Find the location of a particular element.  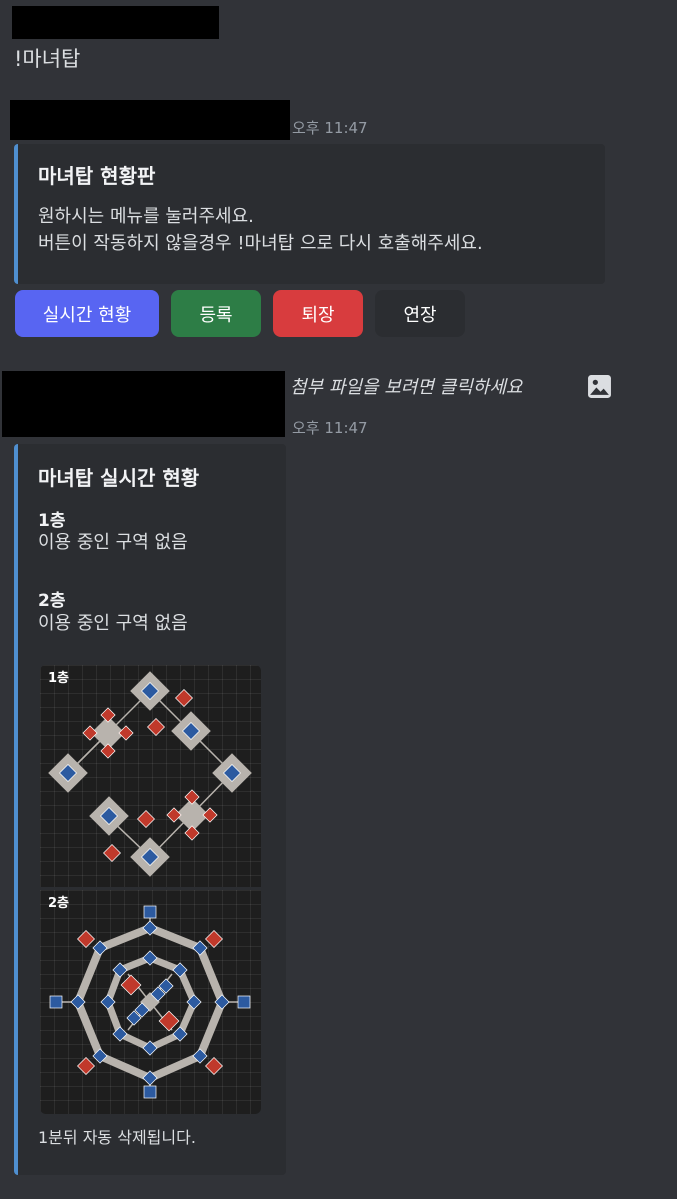

embed-title: 마녀탑 실시간 현황 is located at coordinates (119, 478).